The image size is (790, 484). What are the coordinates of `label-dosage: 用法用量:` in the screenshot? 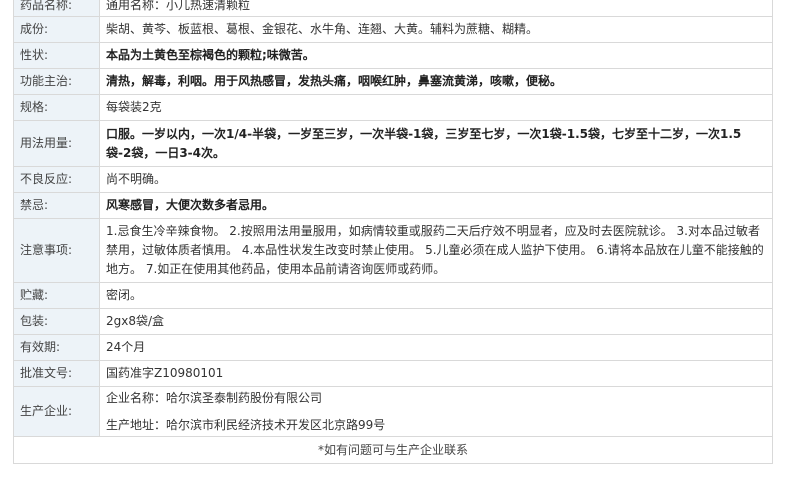 It's located at (56, 143).